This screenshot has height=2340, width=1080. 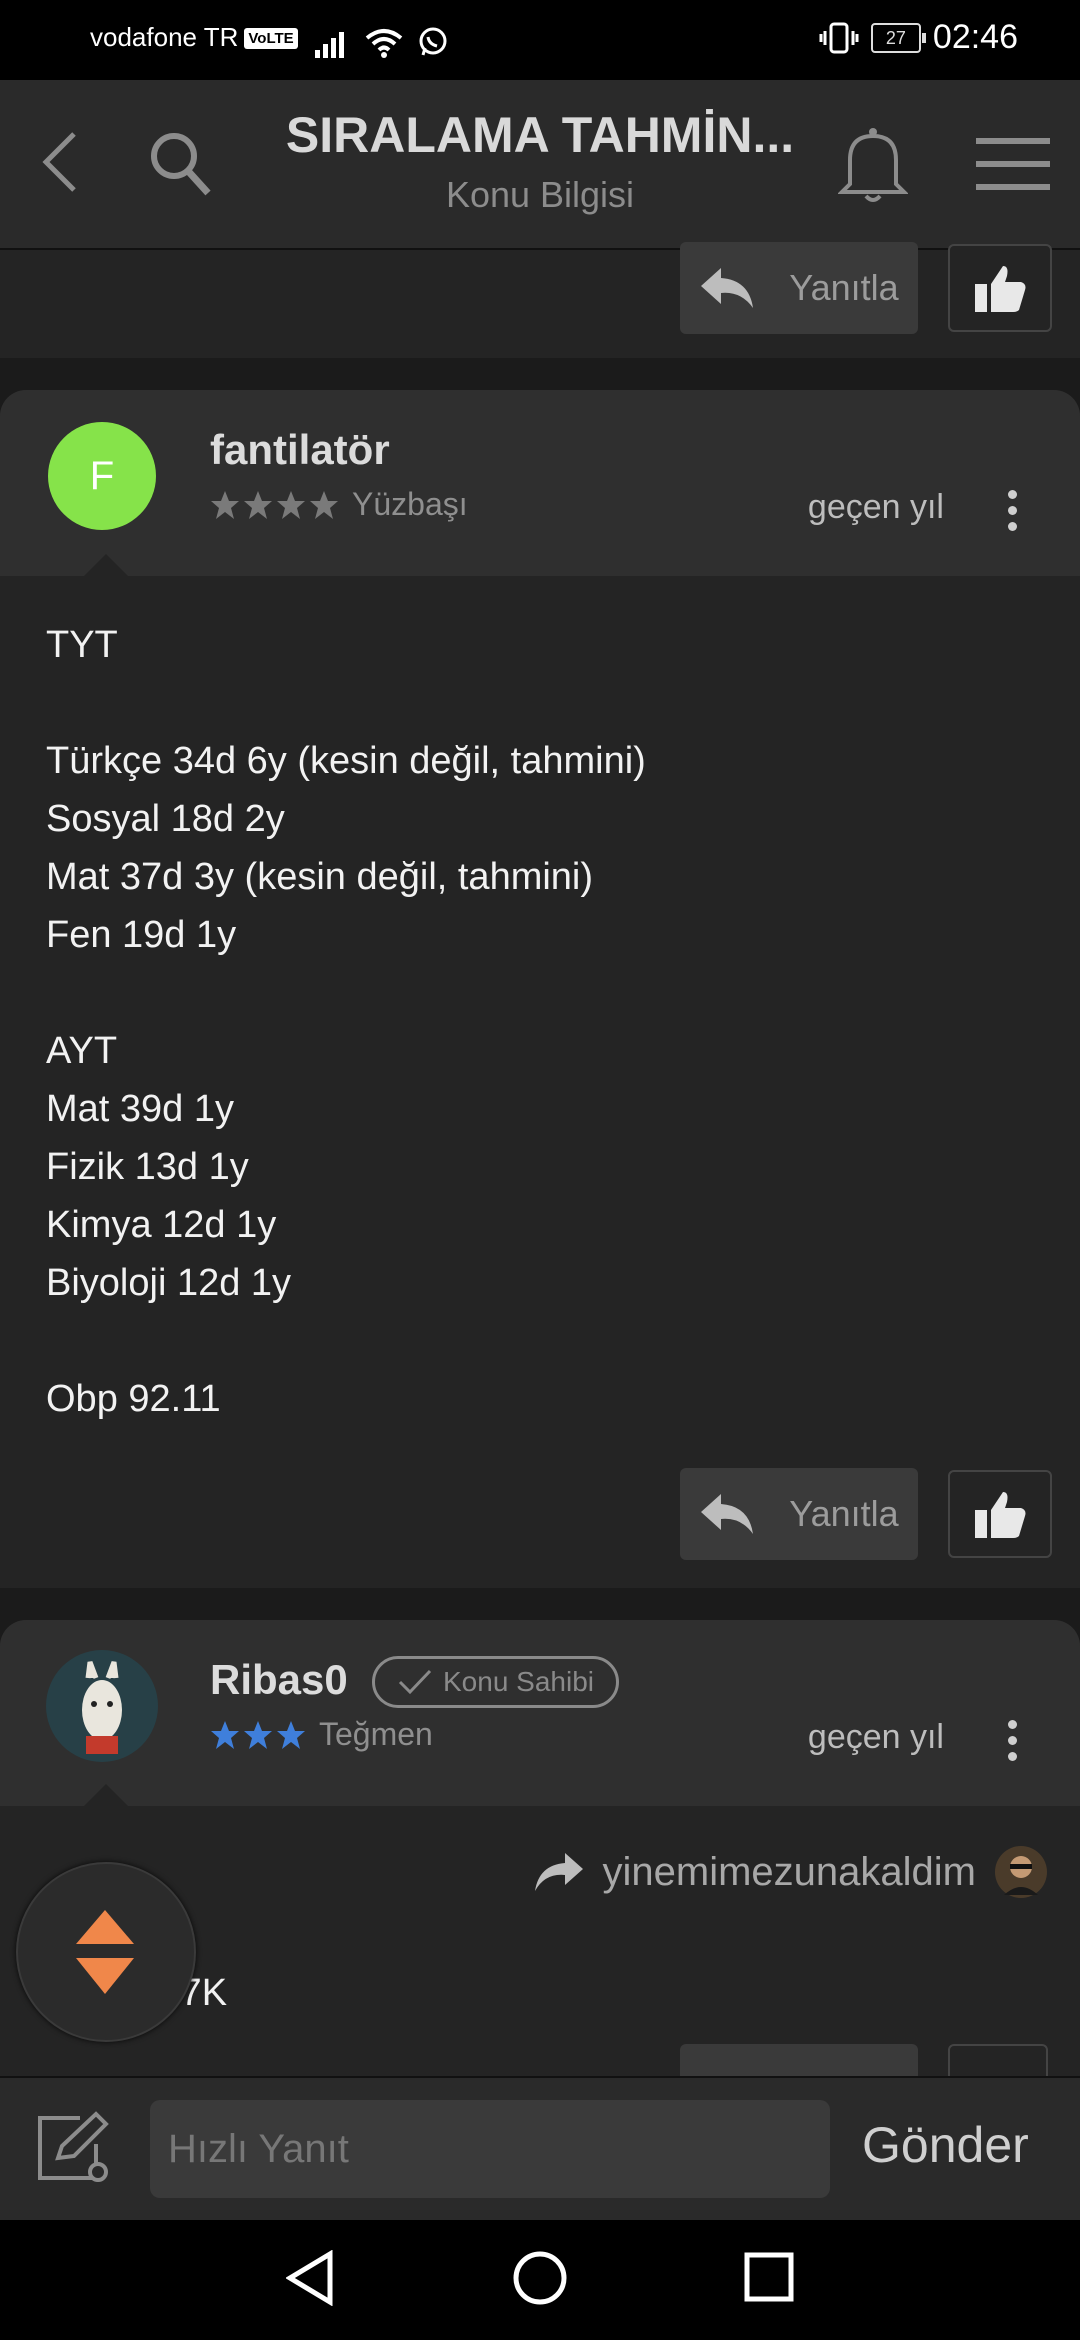 What do you see at coordinates (540, 194) in the screenshot?
I see `page-subtitle: Konu Bilgisi` at bounding box center [540, 194].